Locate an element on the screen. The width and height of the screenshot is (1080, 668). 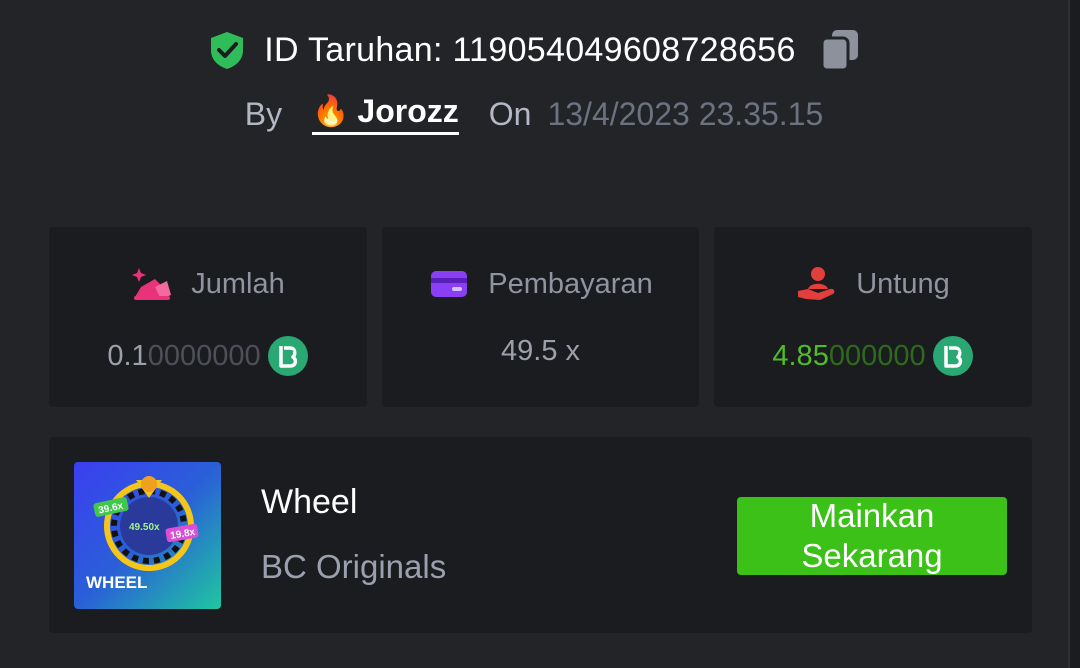
profit-value: 4.85 000000 is located at coordinates (873, 356).